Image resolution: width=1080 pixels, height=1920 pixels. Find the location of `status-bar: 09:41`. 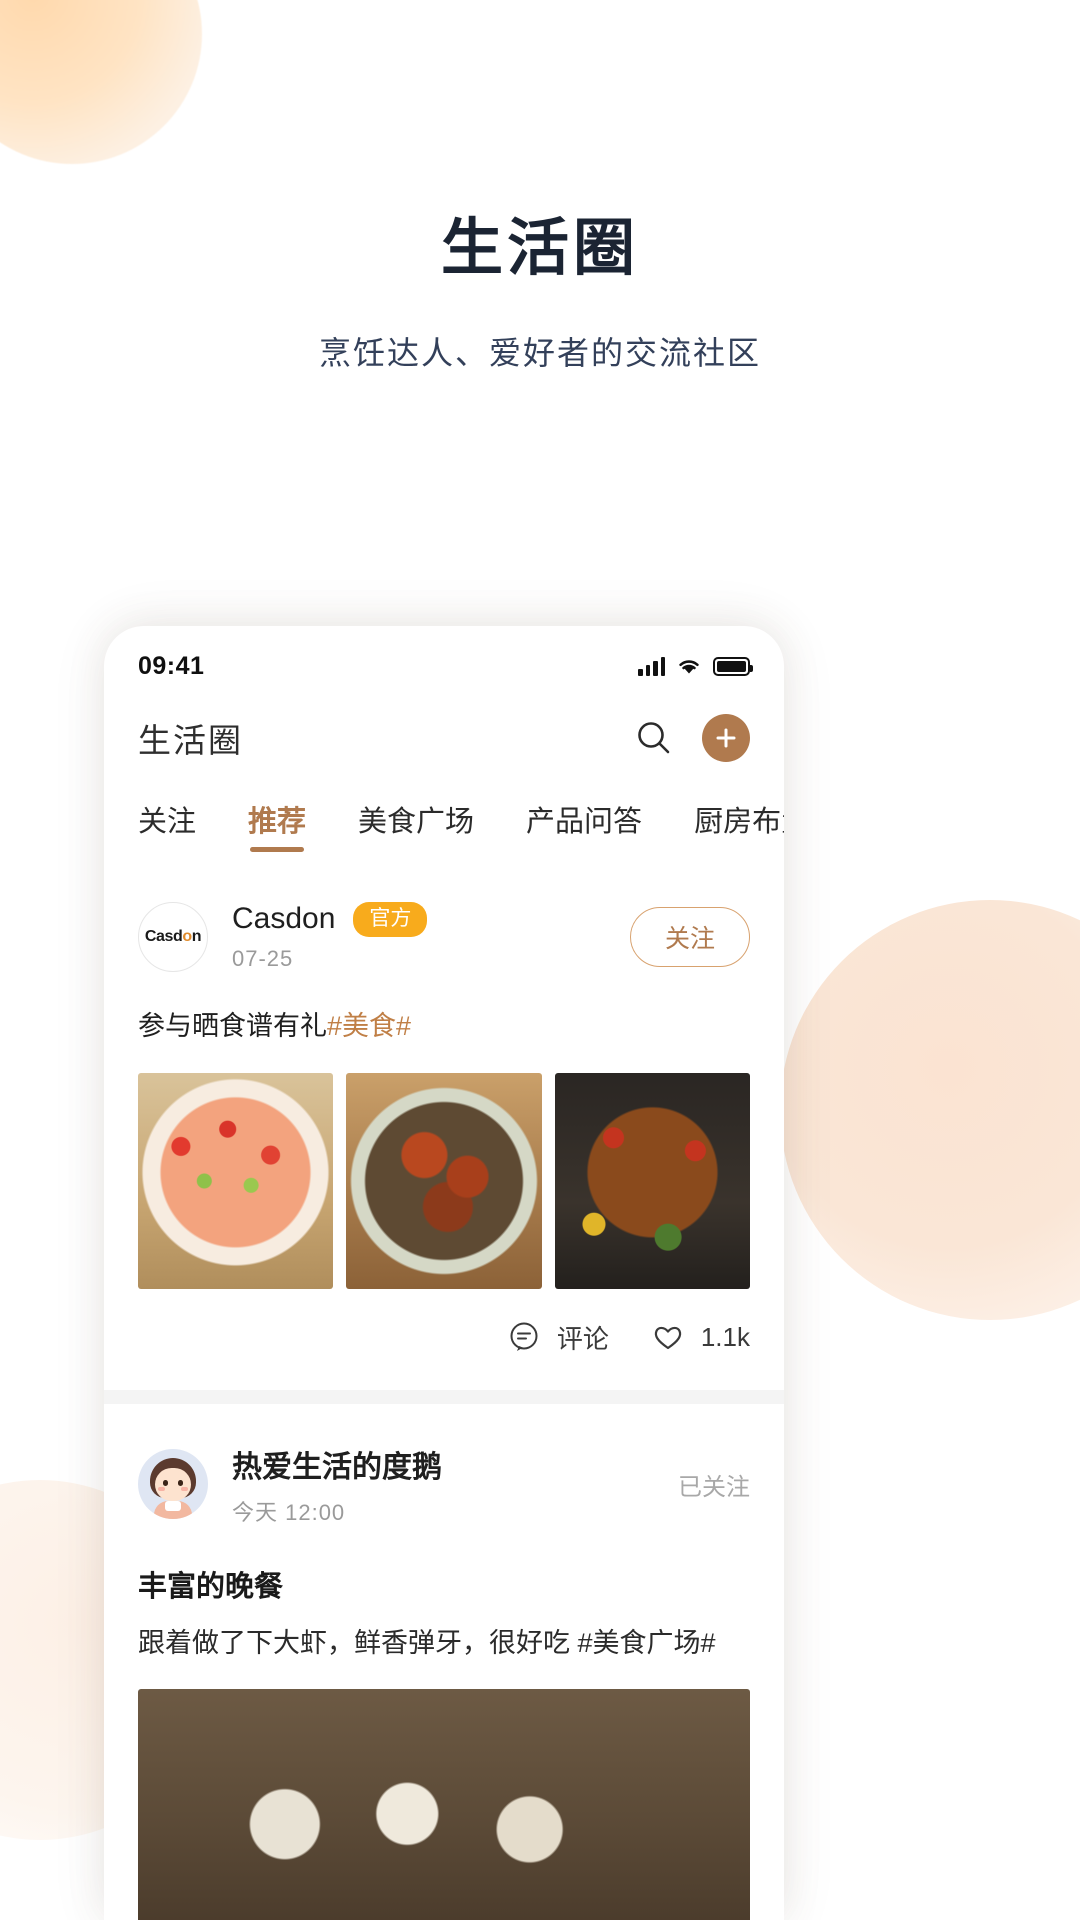

status-bar: 09:41 is located at coordinates (444, 659).